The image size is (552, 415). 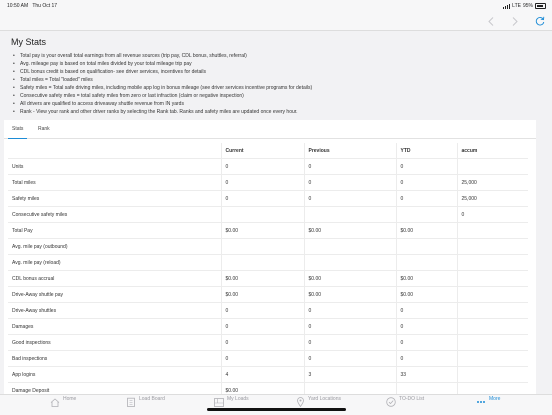 I want to click on row-label: Drive-Away shuttle pay, so click(x=38, y=294).